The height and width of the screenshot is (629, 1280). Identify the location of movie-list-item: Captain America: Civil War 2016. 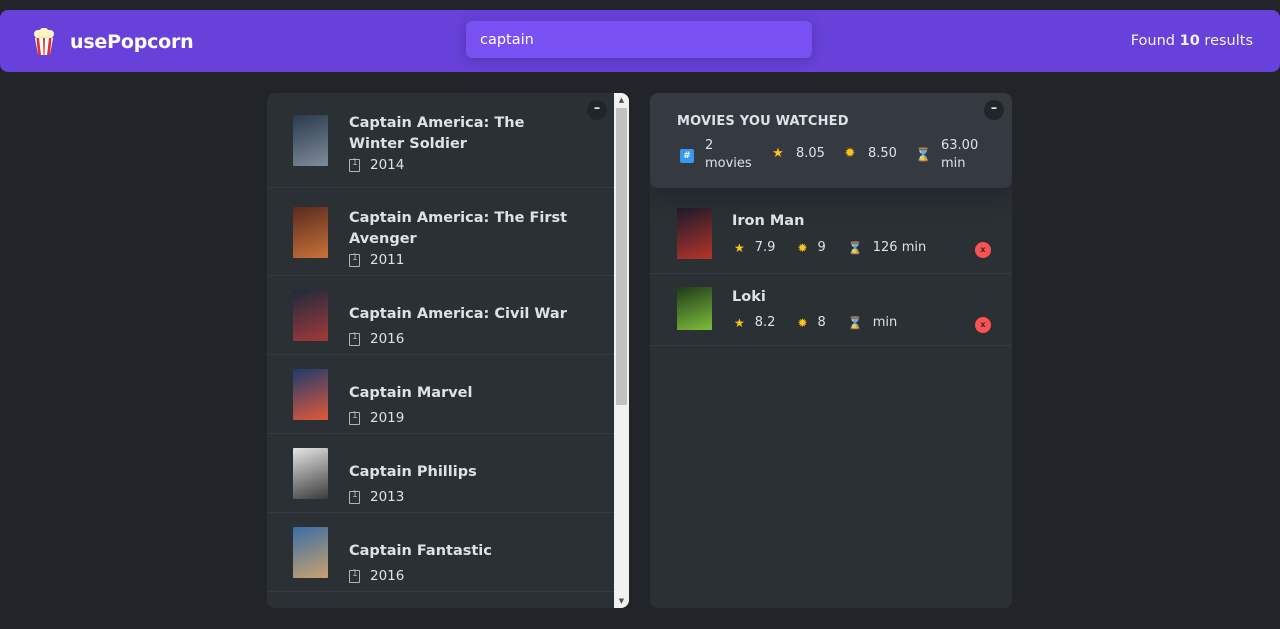
(440, 315).